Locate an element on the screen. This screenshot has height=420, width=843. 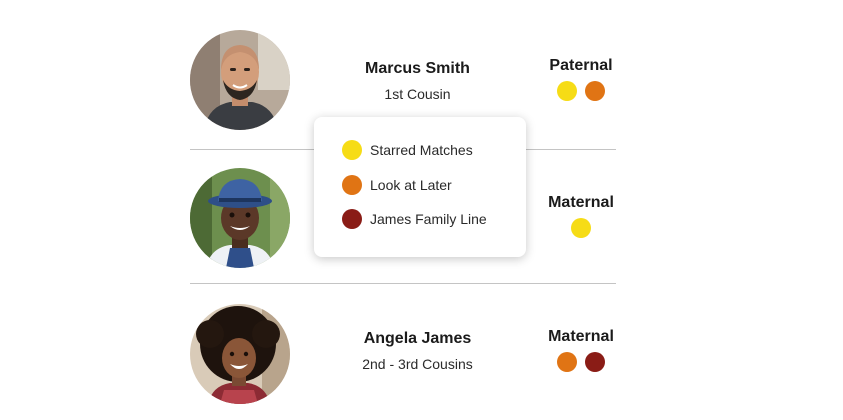
legend-item-james-family-line: James Family Line is located at coordinates (414, 219).